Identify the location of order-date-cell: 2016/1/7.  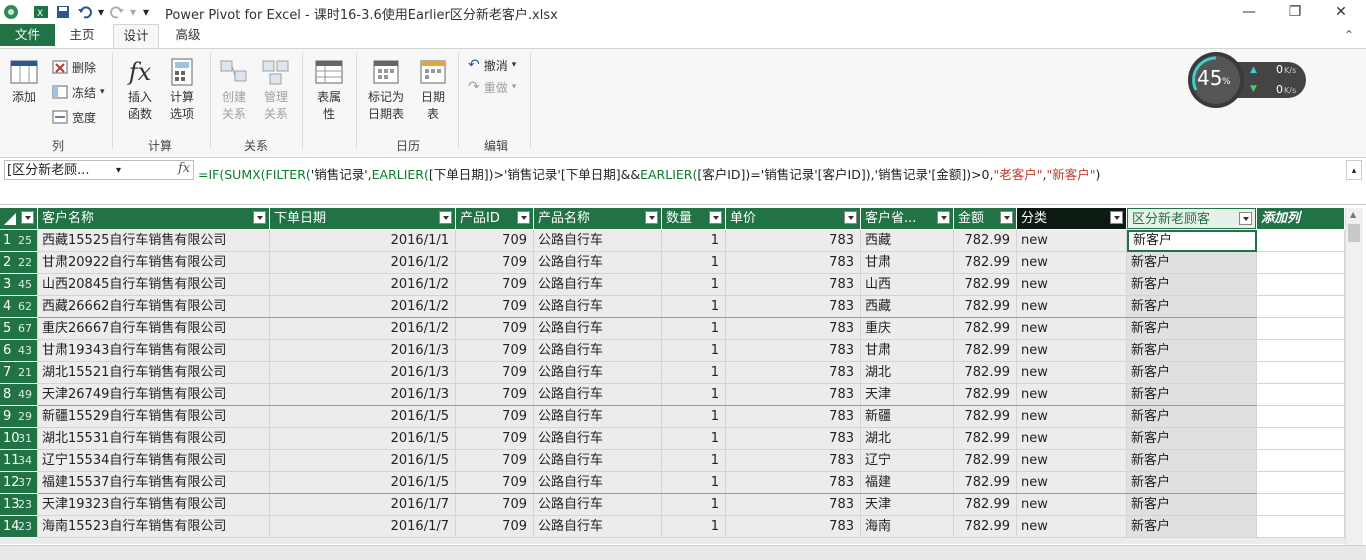
(363, 505).